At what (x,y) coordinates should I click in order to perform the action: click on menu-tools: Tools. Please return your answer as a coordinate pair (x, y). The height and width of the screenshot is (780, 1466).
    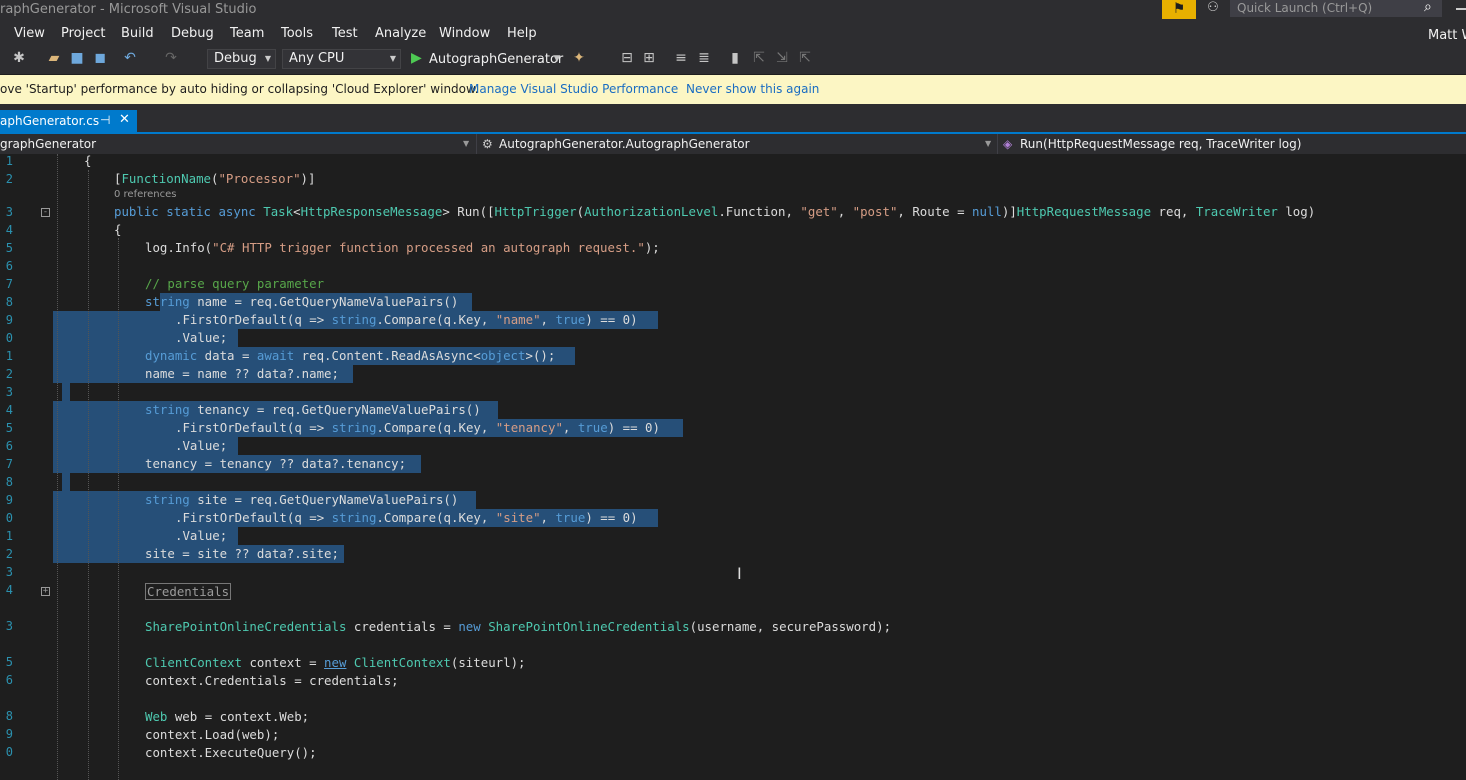
    Looking at the image, I should click on (297, 33).